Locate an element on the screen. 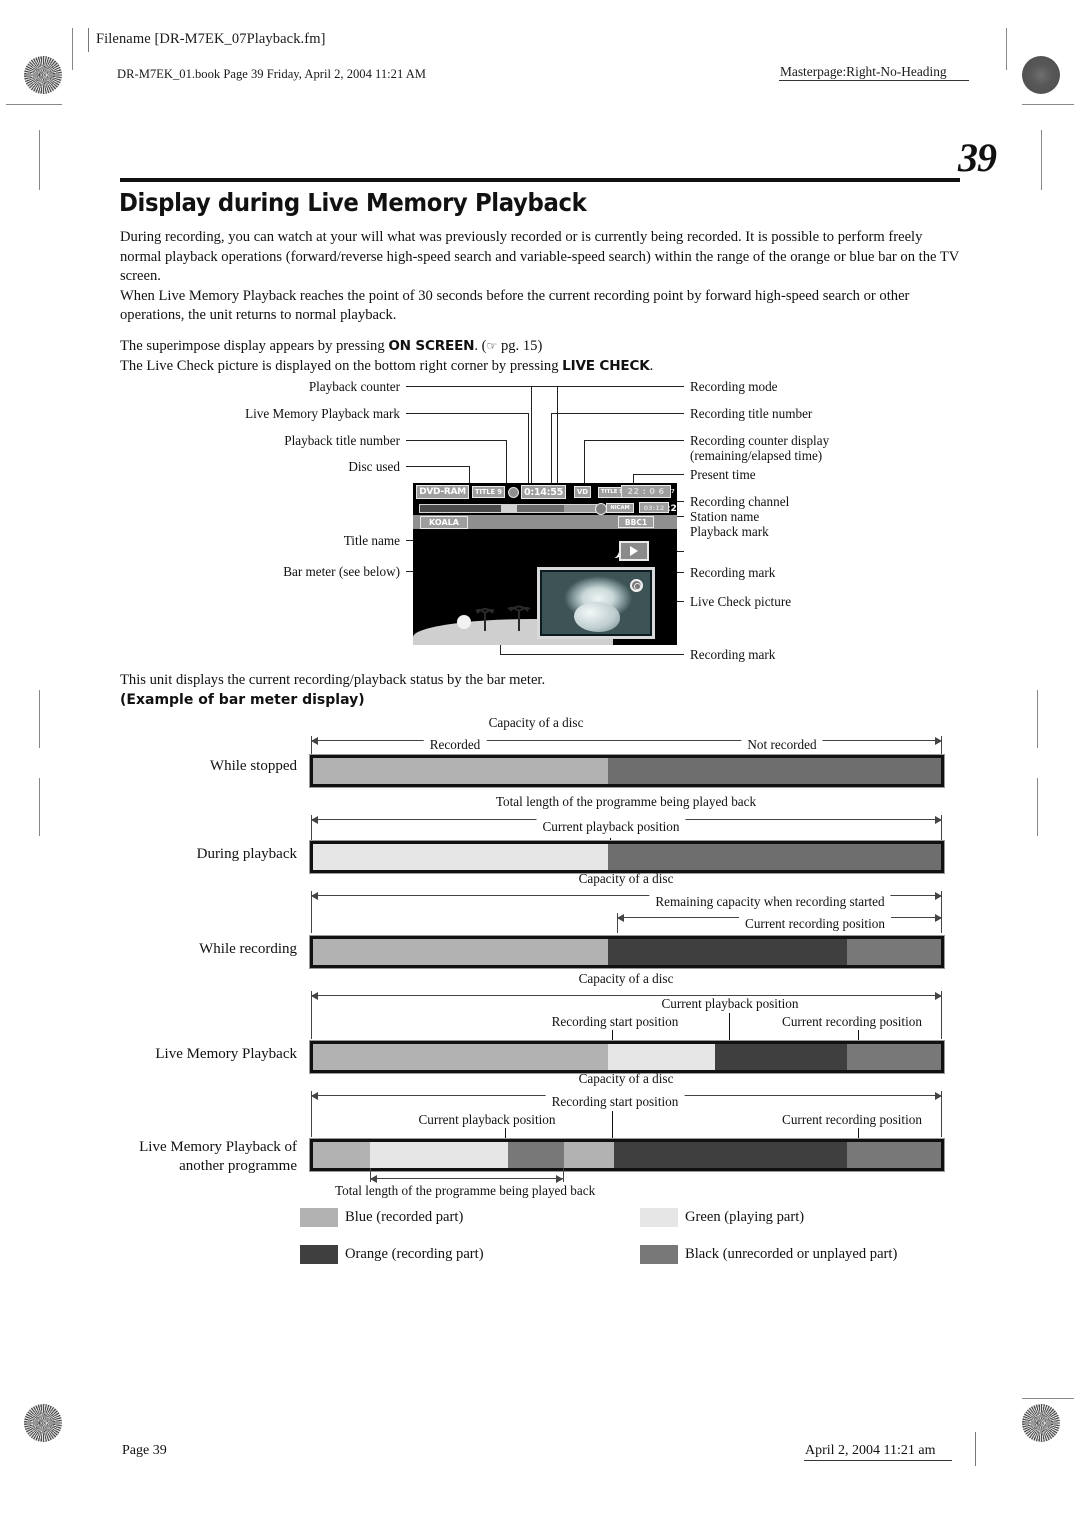  ann-capacity-row1: Capacity of a disc is located at coordinates (536, 722).